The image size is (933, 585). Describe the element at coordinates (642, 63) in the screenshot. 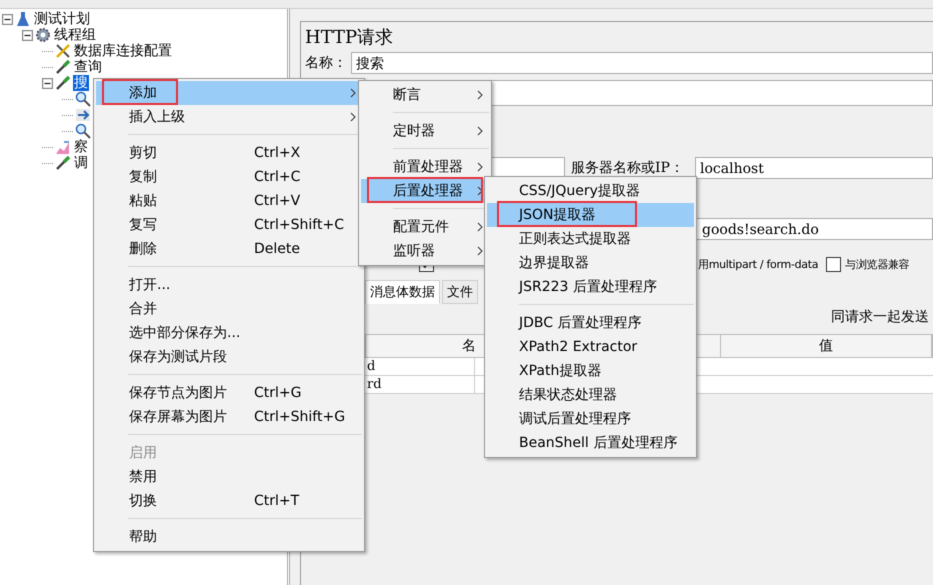

I see `name-field: 搜索` at that location.